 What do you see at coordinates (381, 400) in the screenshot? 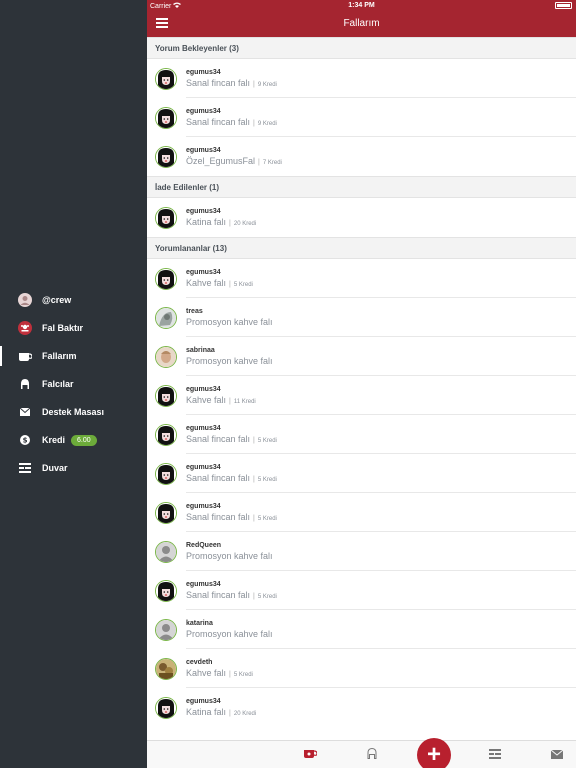
I see `list-item-details: Kahve falı | 11 Kredi` at bounding box center [381, 400].